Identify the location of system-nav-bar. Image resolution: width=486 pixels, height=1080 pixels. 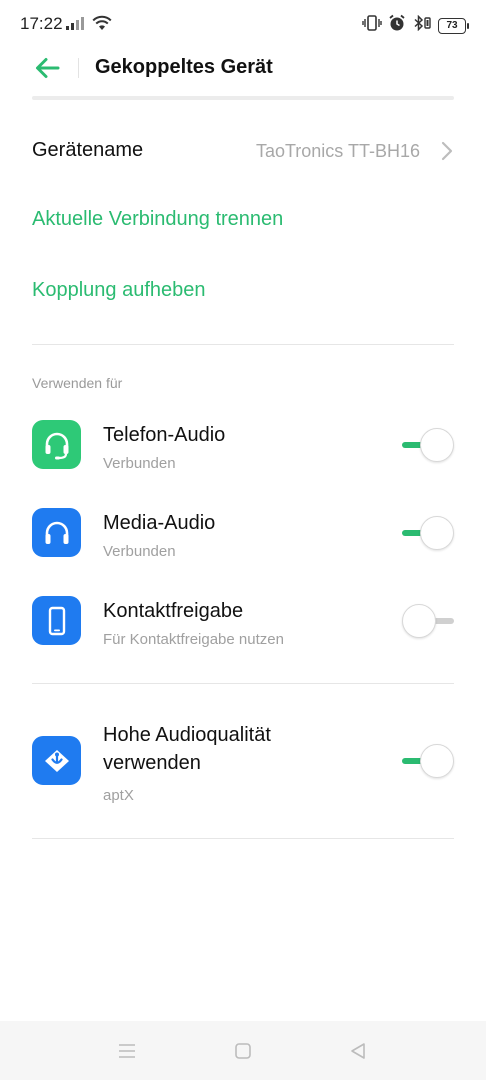
(243, 1050).